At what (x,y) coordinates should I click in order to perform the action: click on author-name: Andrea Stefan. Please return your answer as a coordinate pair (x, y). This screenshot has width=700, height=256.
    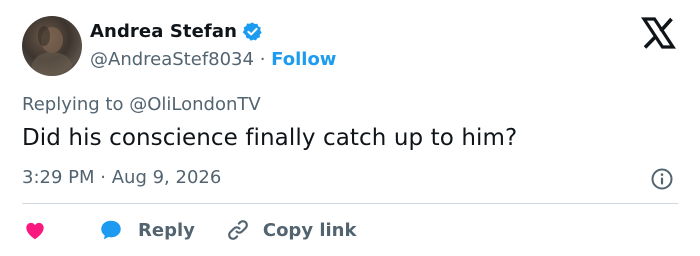
    Looking at the image, I should click on (163, 31).